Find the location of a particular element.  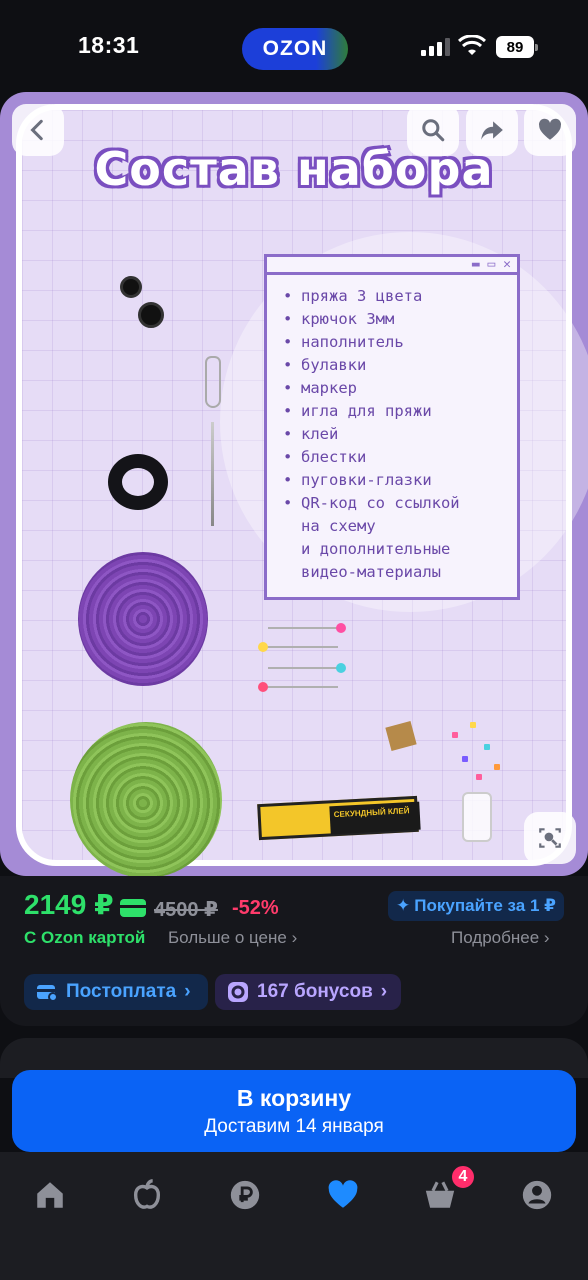

bonus-button: 167 бонусов › is located at coordinates (308, 992).